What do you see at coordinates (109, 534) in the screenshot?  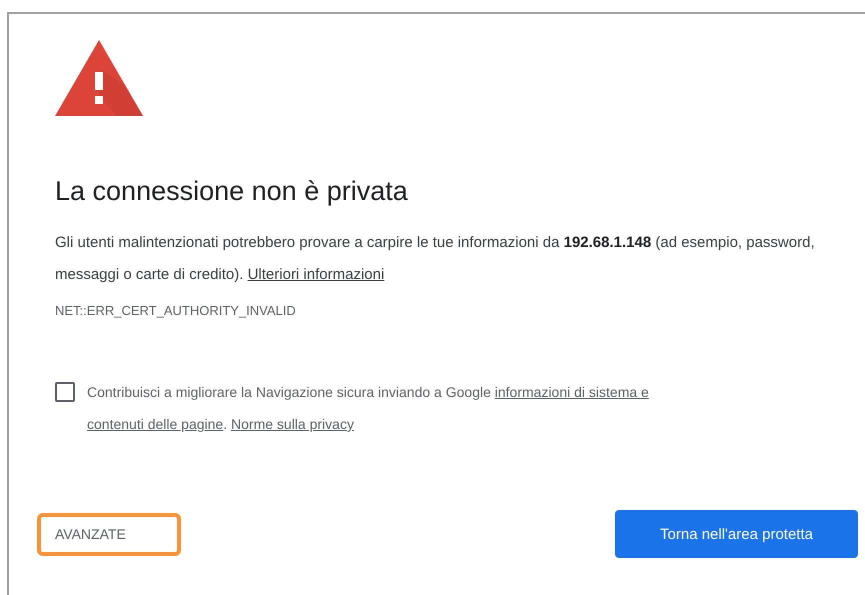 I see `advanced-button: AVANZATE` at bounding box center [109, 534].